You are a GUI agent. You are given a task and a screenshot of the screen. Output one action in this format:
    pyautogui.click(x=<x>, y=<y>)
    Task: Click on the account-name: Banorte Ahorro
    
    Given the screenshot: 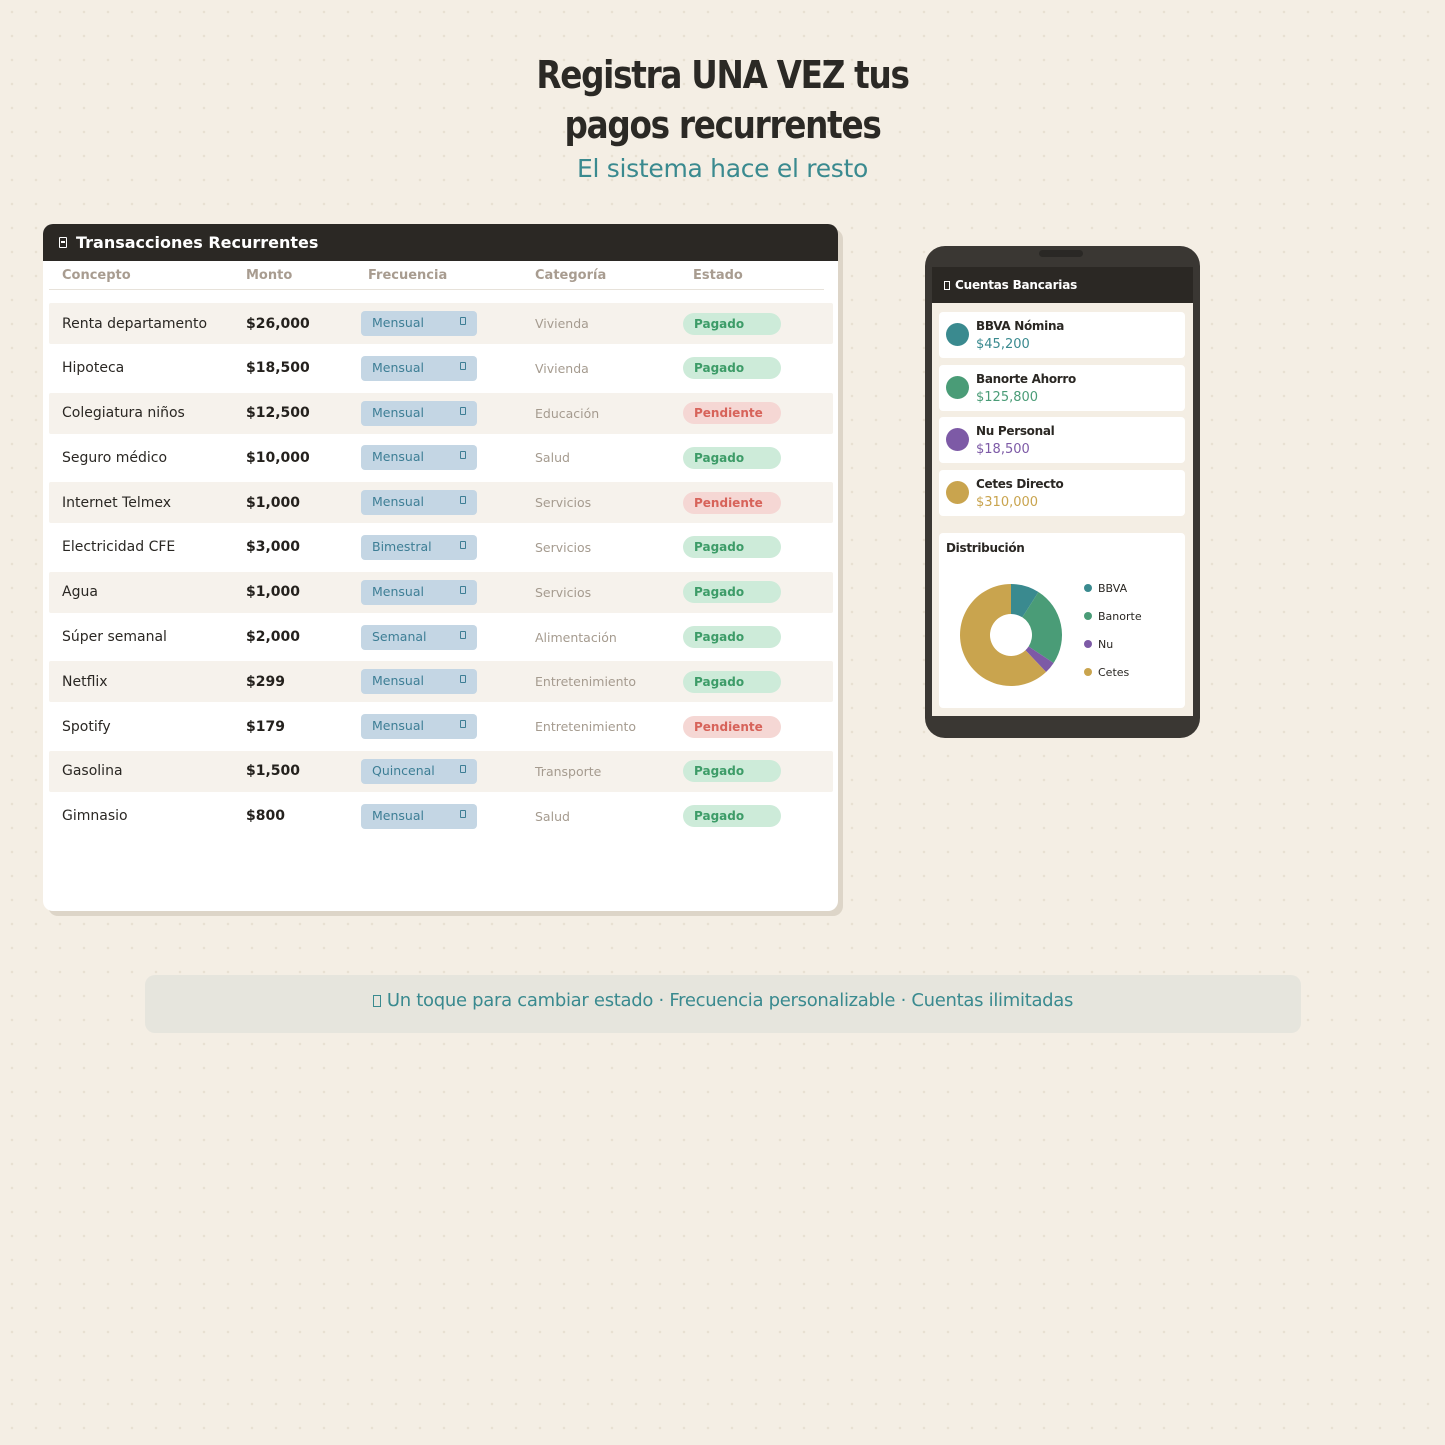 What is the action you would take?
    pyautogui.click(x=1026, y=378)
    